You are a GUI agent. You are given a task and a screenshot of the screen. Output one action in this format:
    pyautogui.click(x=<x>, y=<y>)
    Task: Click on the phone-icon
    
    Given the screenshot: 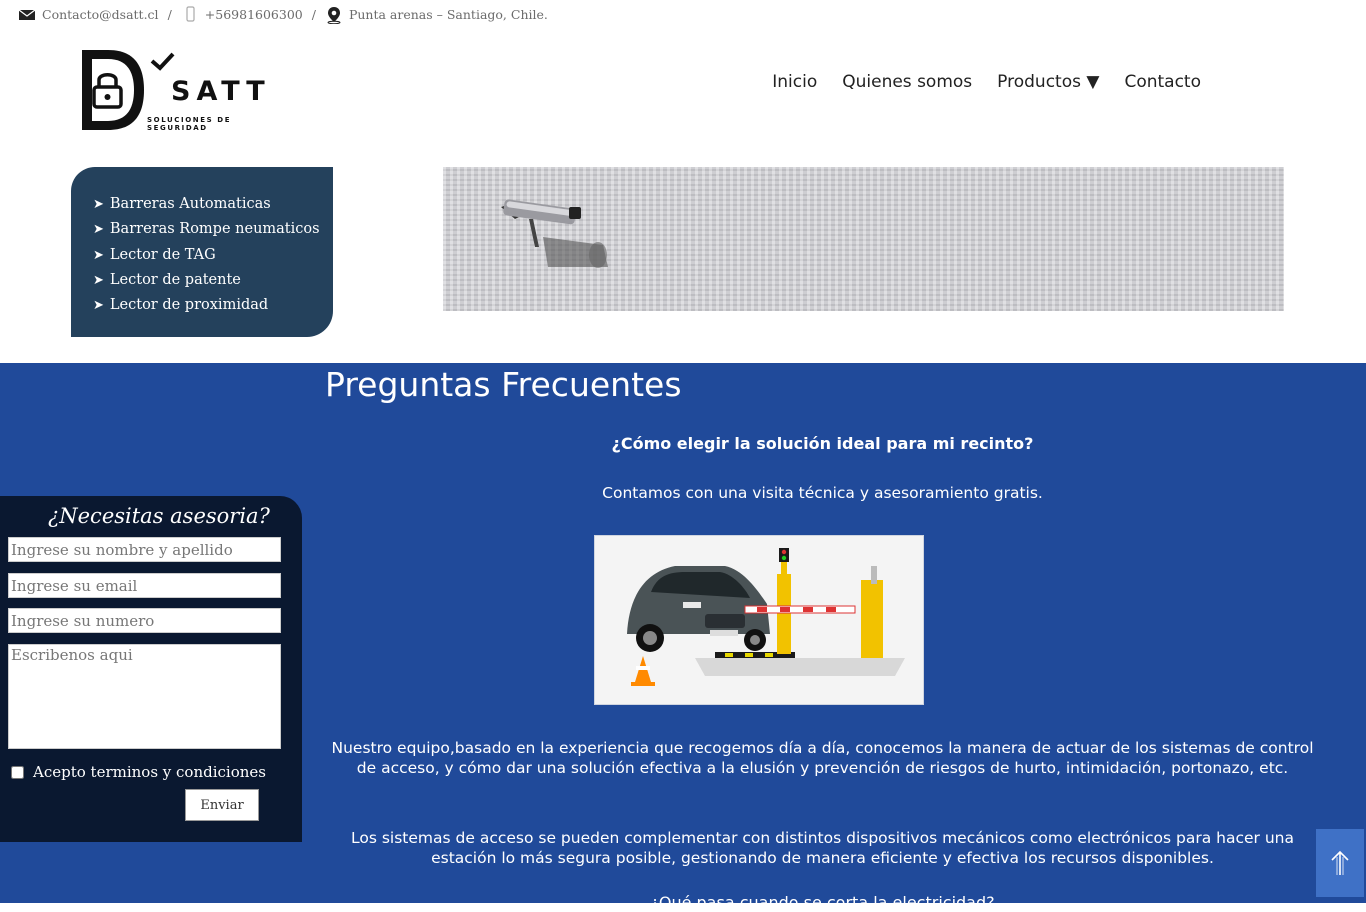 What is the action you would take?
    pyautogui.click(x=190, y=14)
    